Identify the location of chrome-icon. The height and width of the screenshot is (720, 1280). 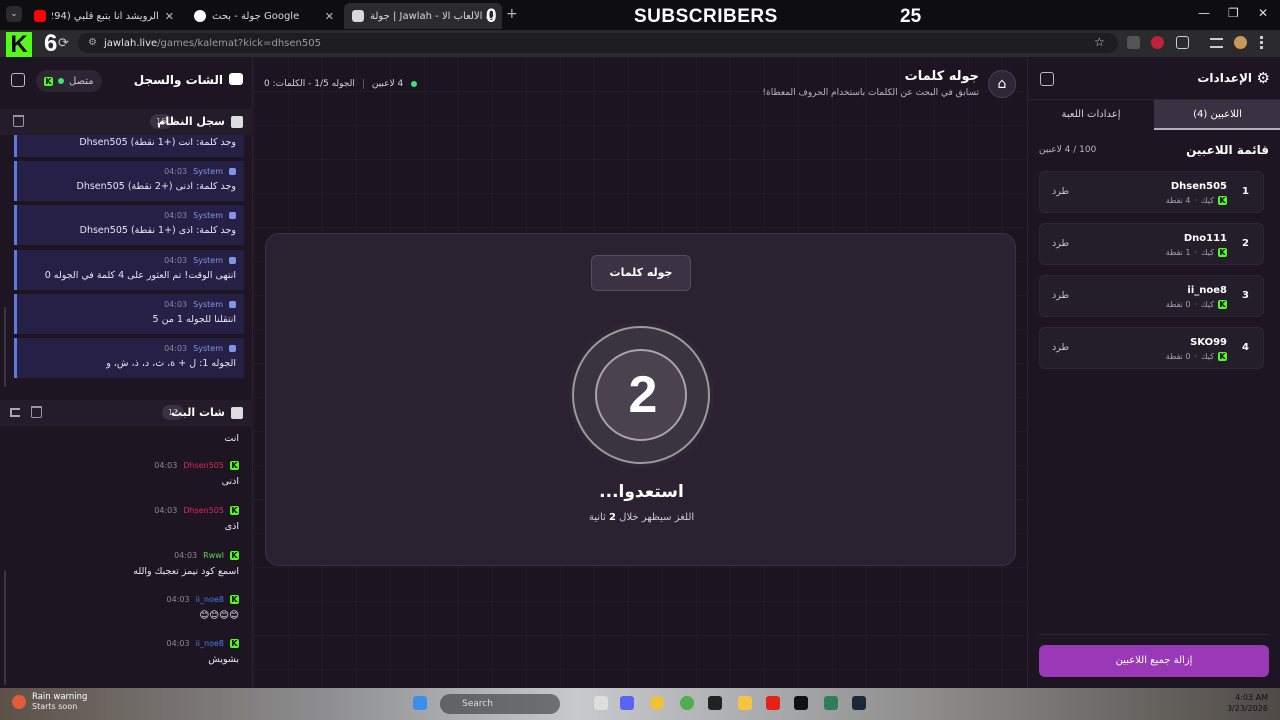
(687, 703).